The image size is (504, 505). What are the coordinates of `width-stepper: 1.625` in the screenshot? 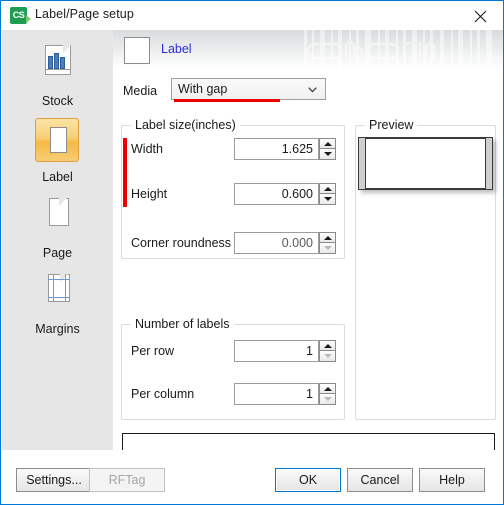 It's located at (285, 149).